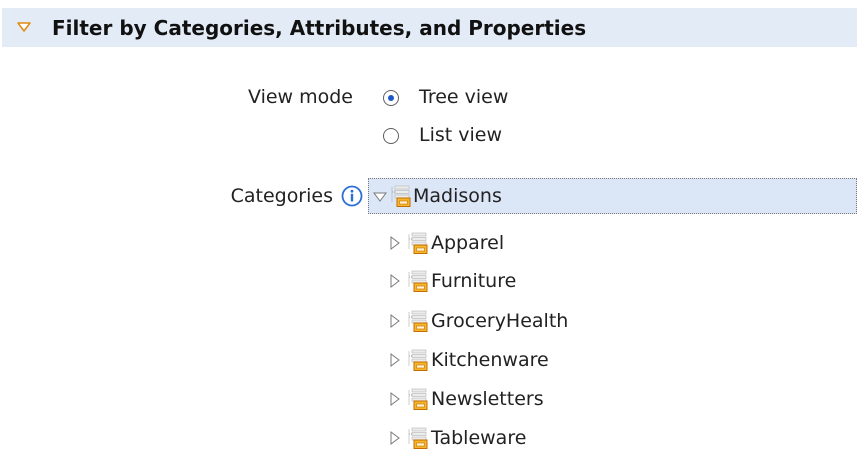 This screenshot has height=457, width=857. Describe the element at coordinates (538, 438) in the screenshot. I see `tree-node-tableware: Tableware` at that location.